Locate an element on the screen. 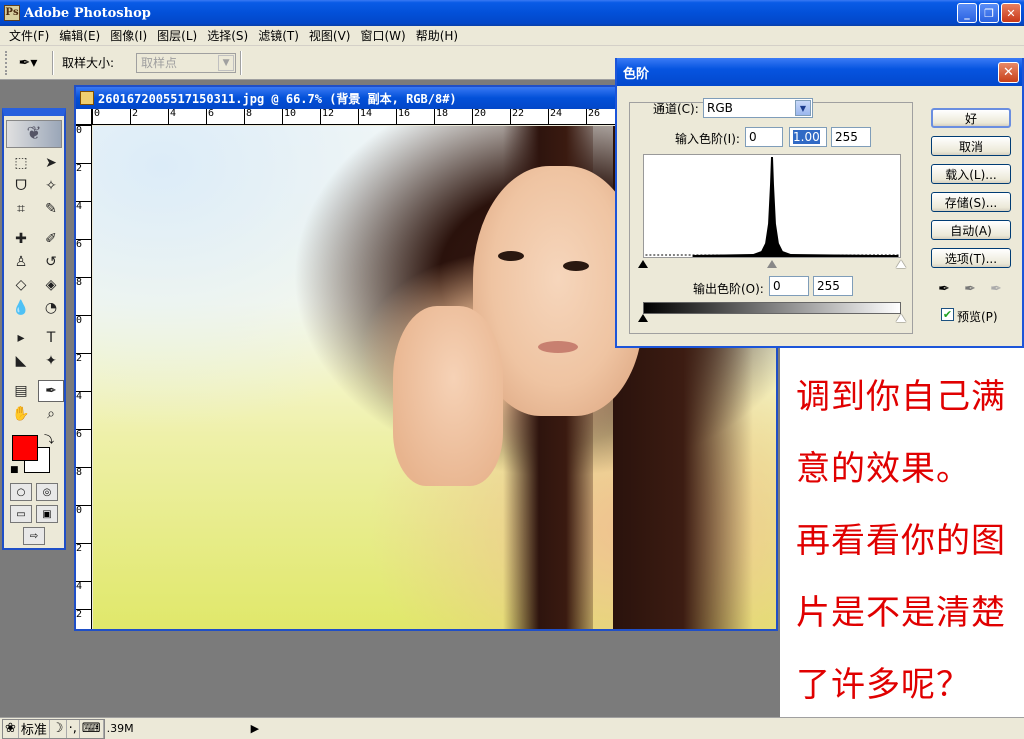 Image resolution: width=1024 pixels, height=739 pixels. history-brush-icon: ↺ is located at coordinates (51, 262).